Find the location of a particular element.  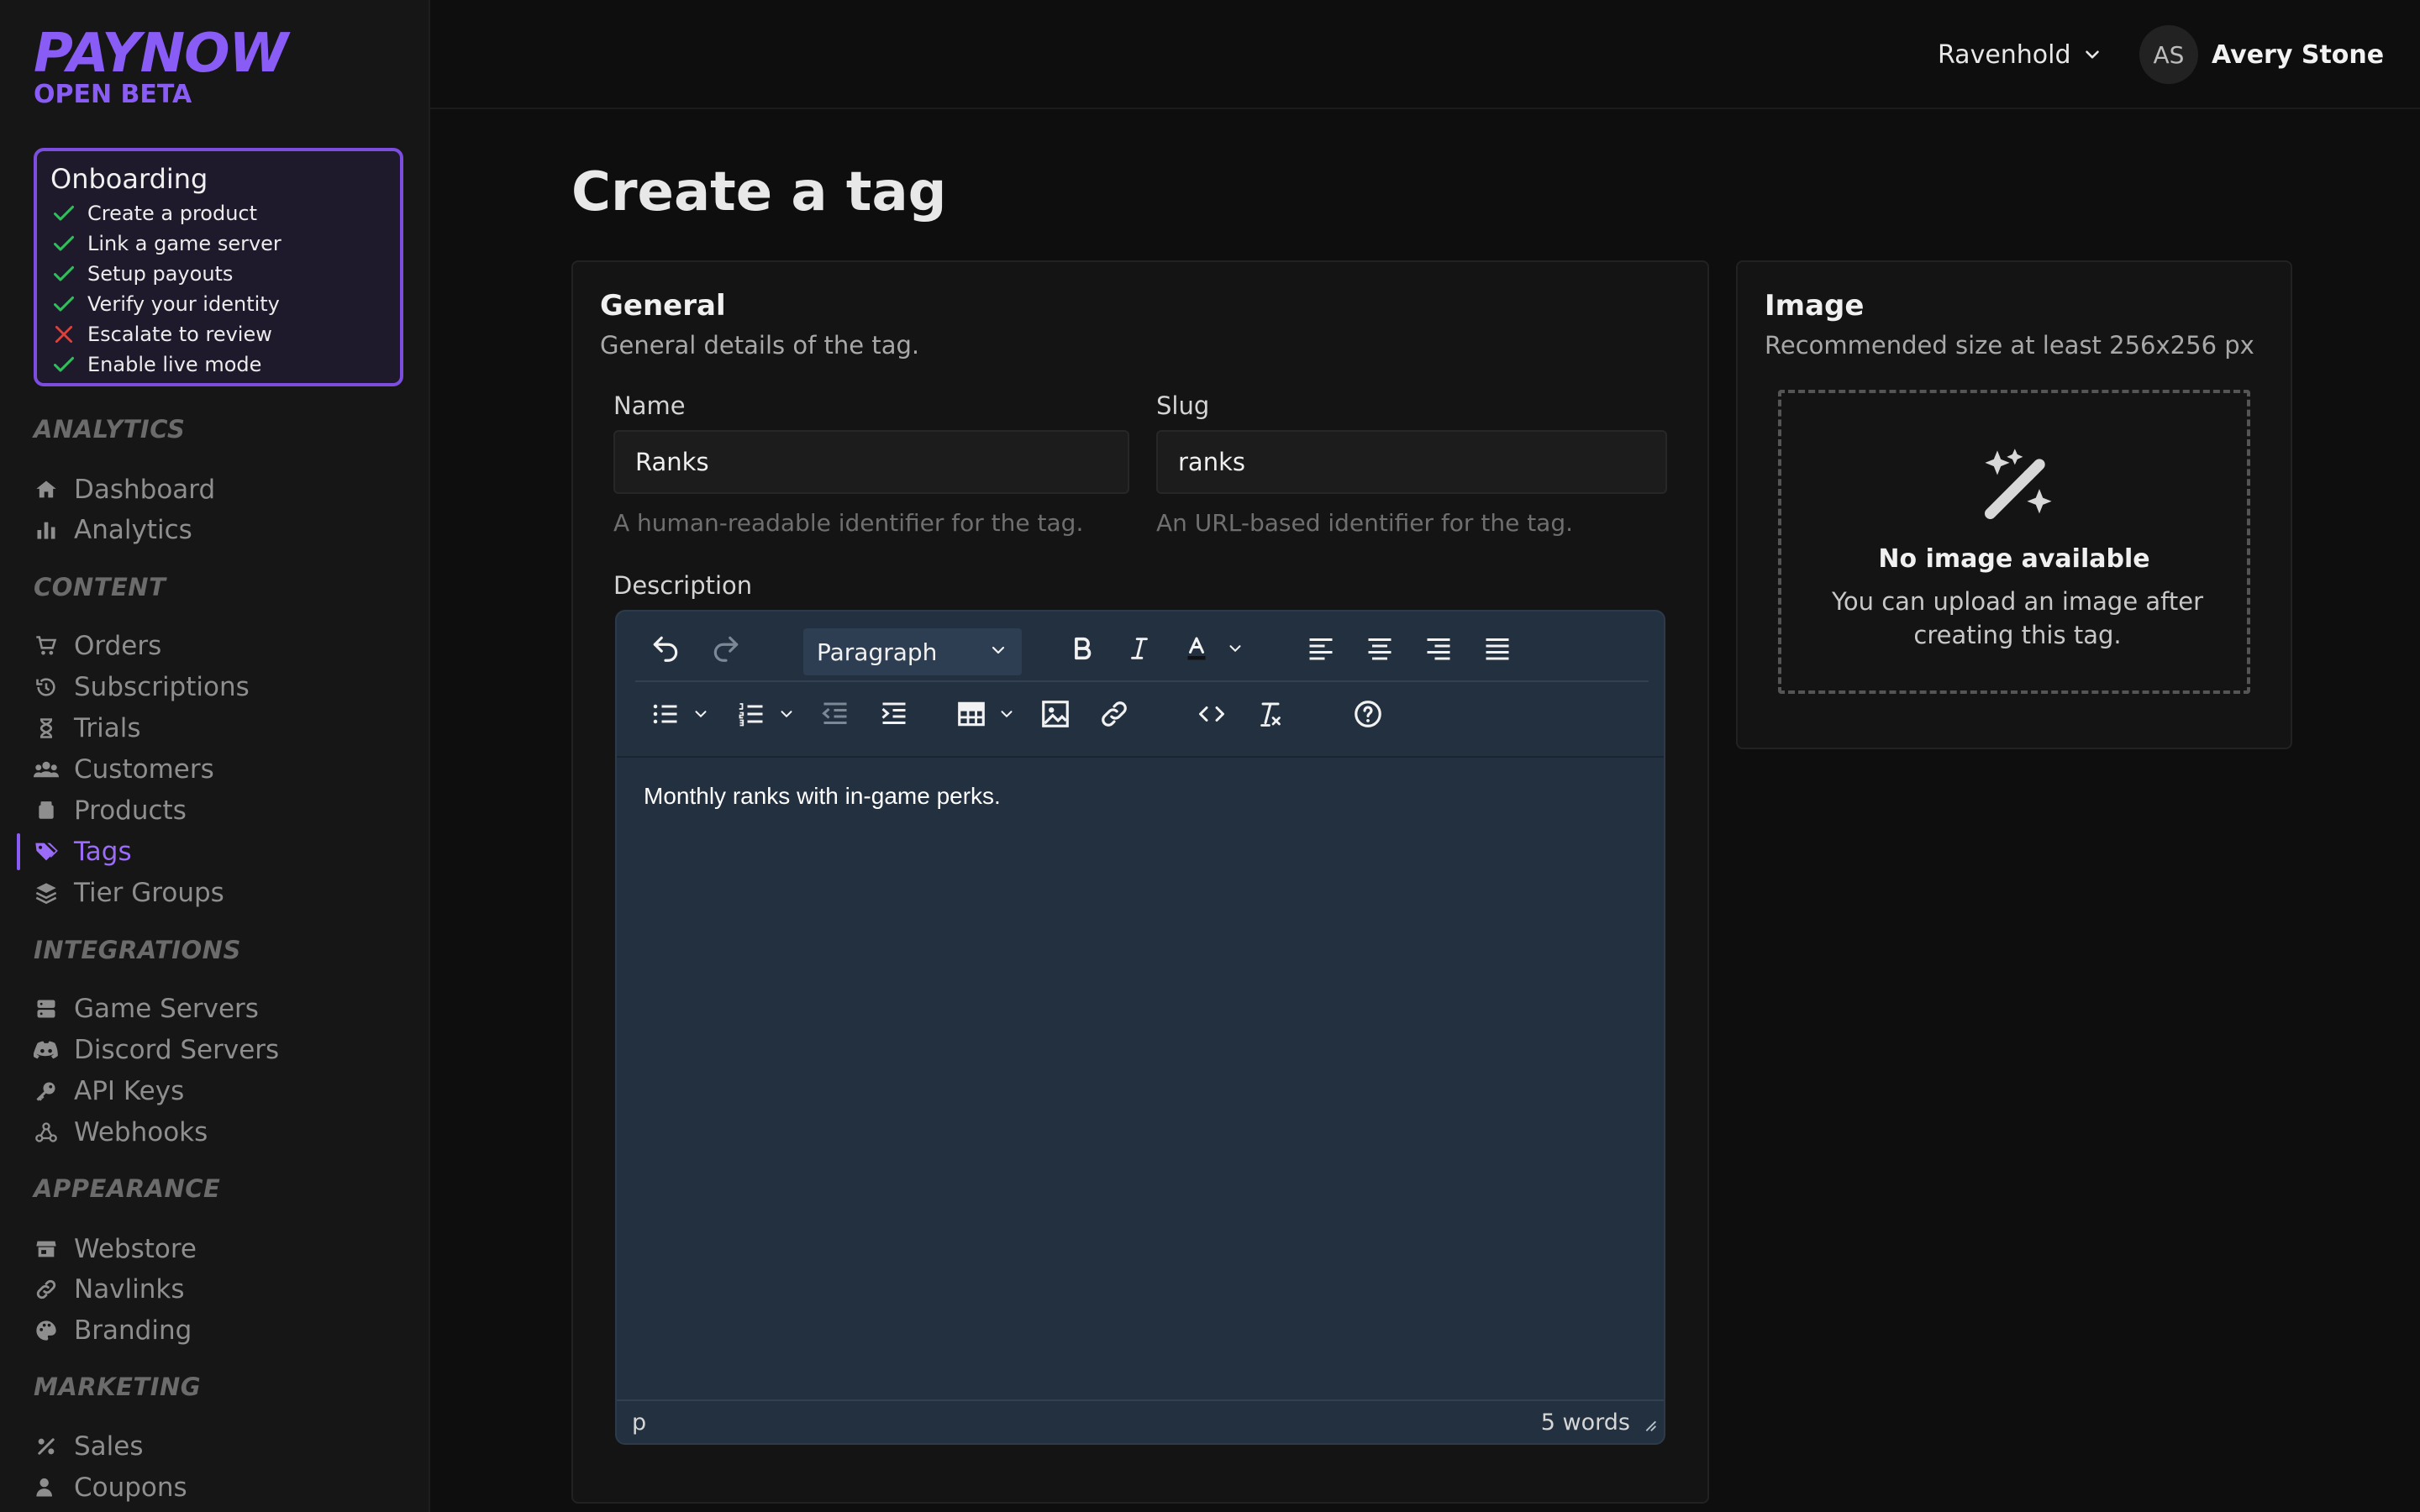

sidebar-item-analytics: Analytics is located at coordinates (113, 530).